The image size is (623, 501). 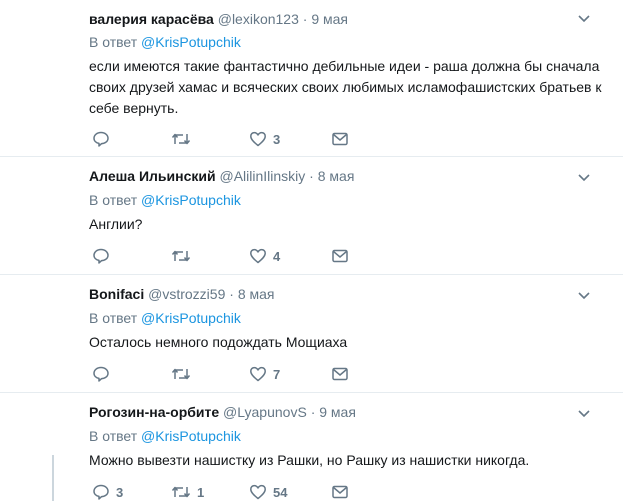 What do you see at coordinates (239, 256) in the screenshot?
I see `tweet-actions: 4` at bounding box center [239, 256].